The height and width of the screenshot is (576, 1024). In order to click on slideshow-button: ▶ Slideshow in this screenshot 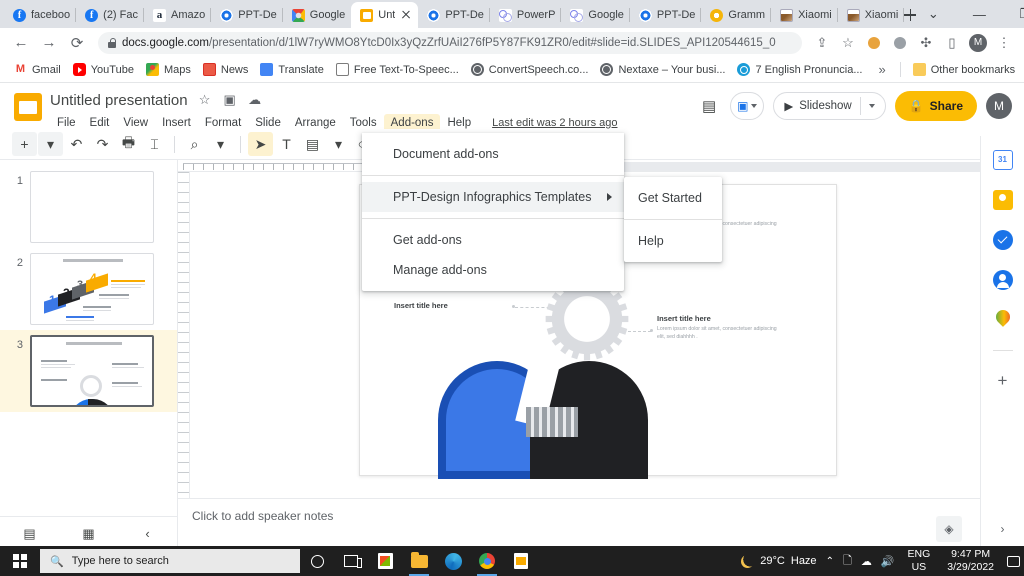, I will do `click(829, 106)`.